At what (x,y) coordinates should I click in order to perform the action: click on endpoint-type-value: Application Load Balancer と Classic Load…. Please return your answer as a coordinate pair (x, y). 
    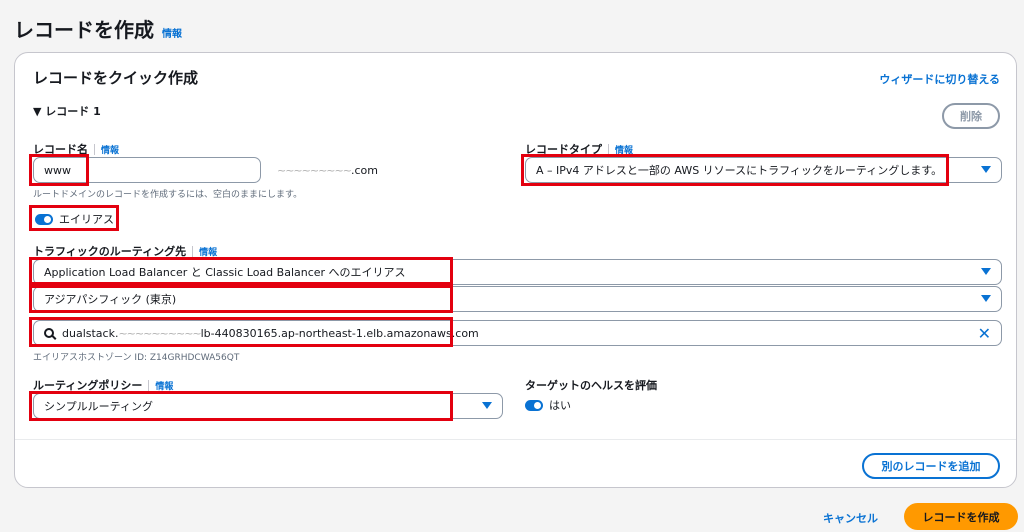
    Looking at the image, I should click on (225, 272).